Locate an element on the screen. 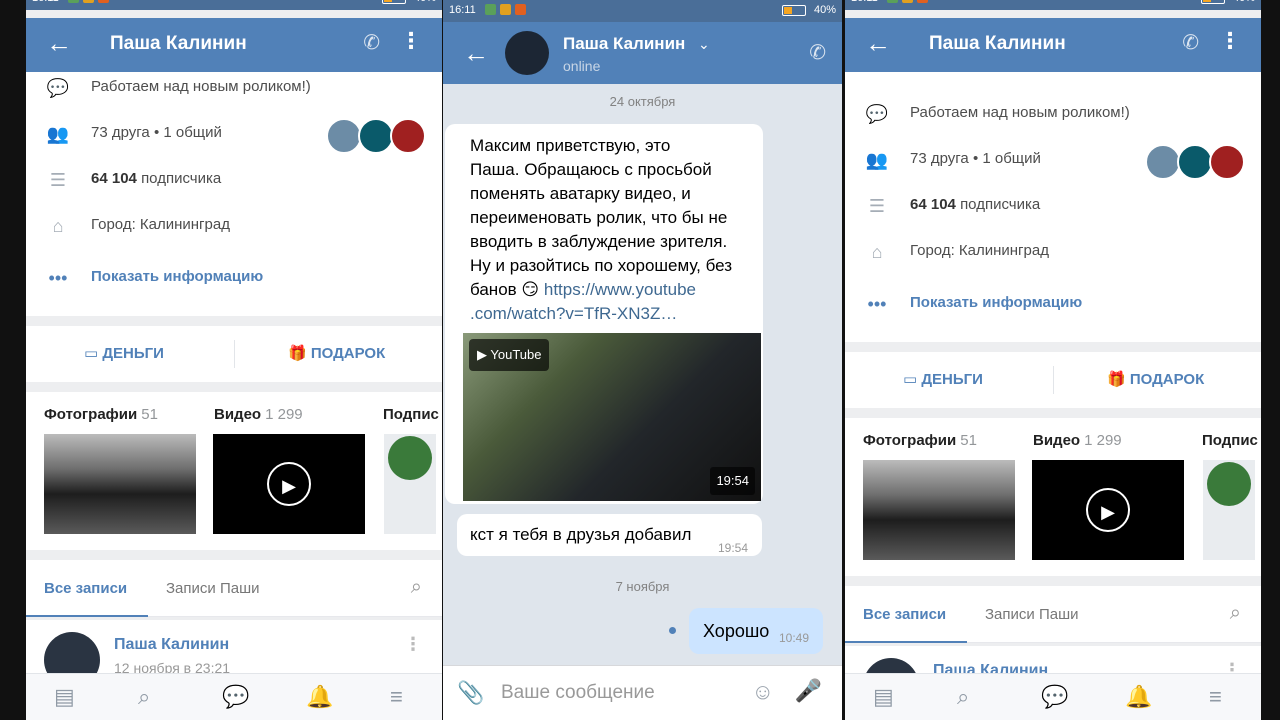  wall-tabs: Все записи Записи Паши ⌕ is located at coordinates (1053, 614).